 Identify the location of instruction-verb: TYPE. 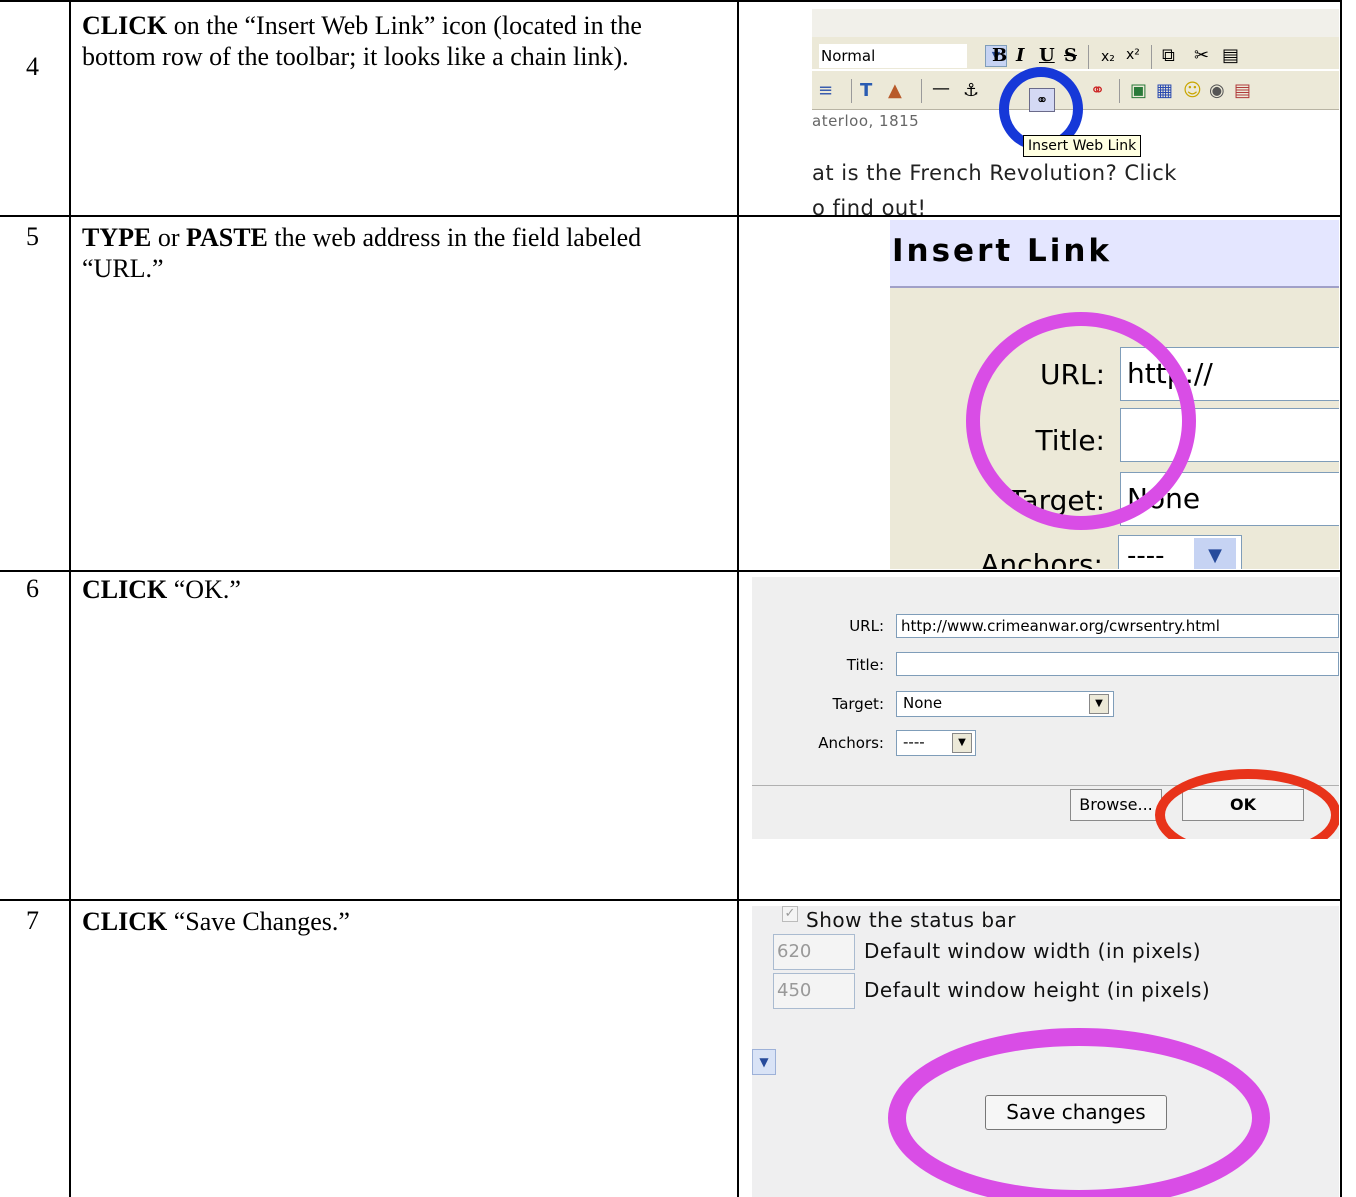
(117, 237).